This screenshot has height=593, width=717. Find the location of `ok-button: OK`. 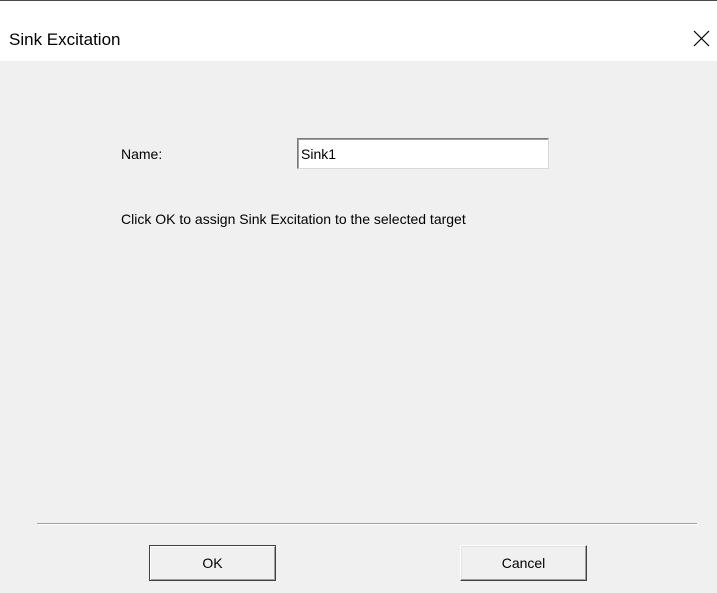

ok-button: OK is located at coordinates (212, 563).